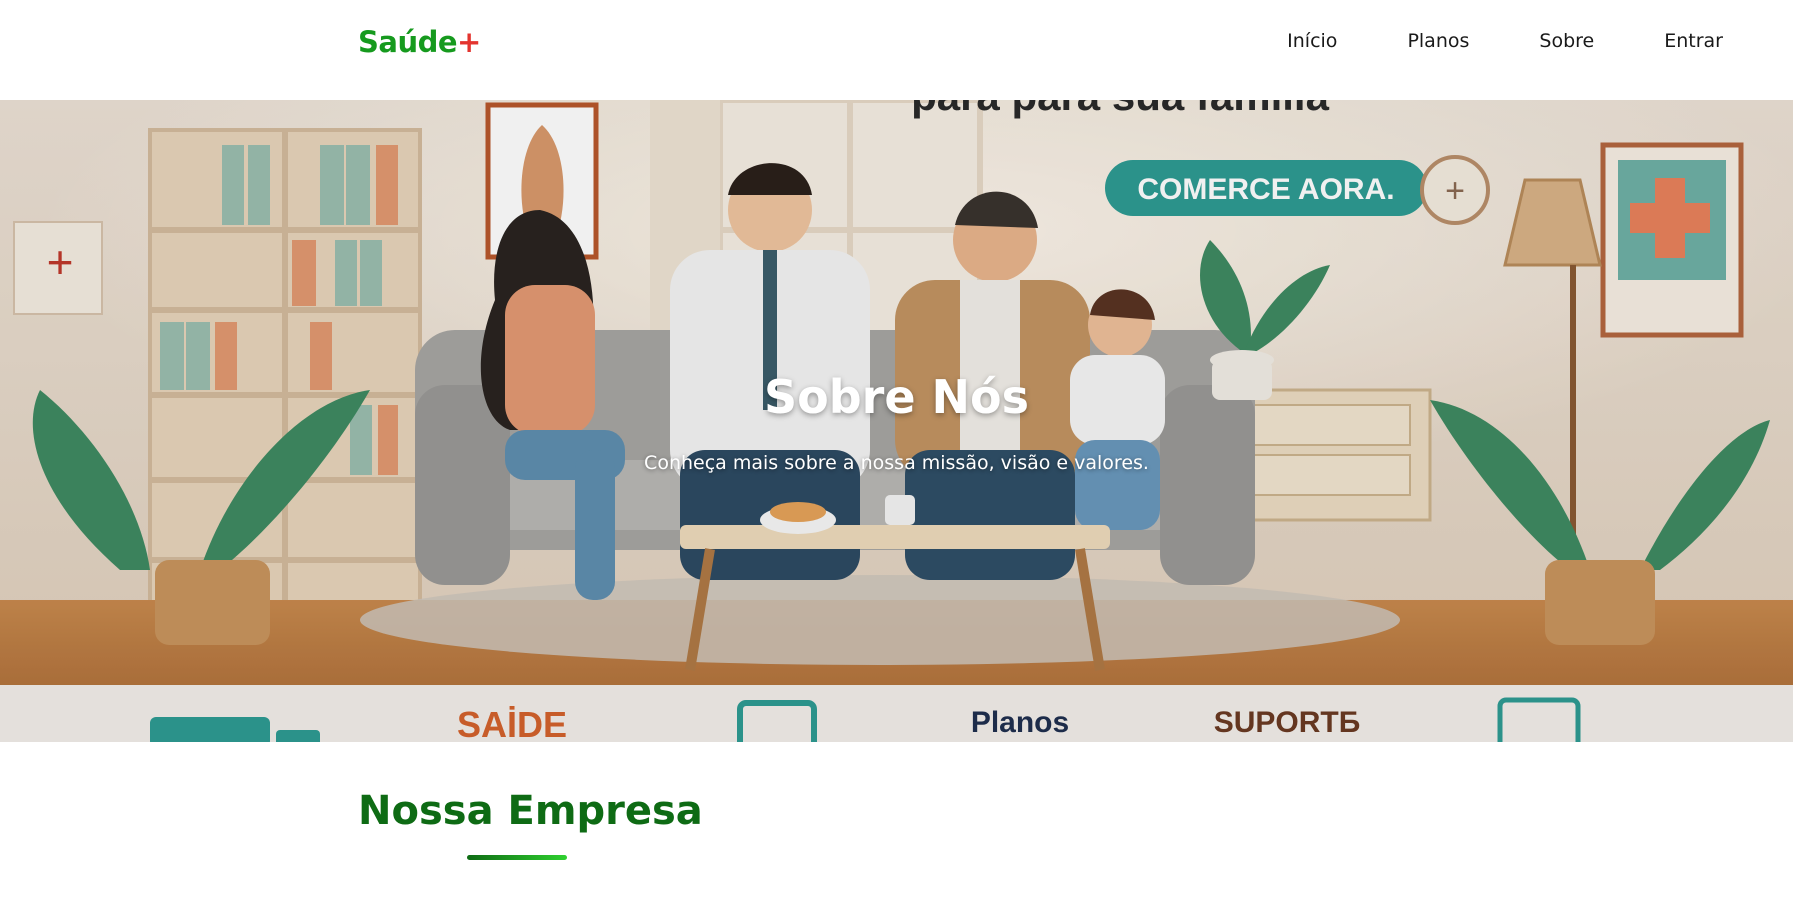  I want to click on site-header: Saúde+ Início Planos Sobre Entrar, so click(896, 50).